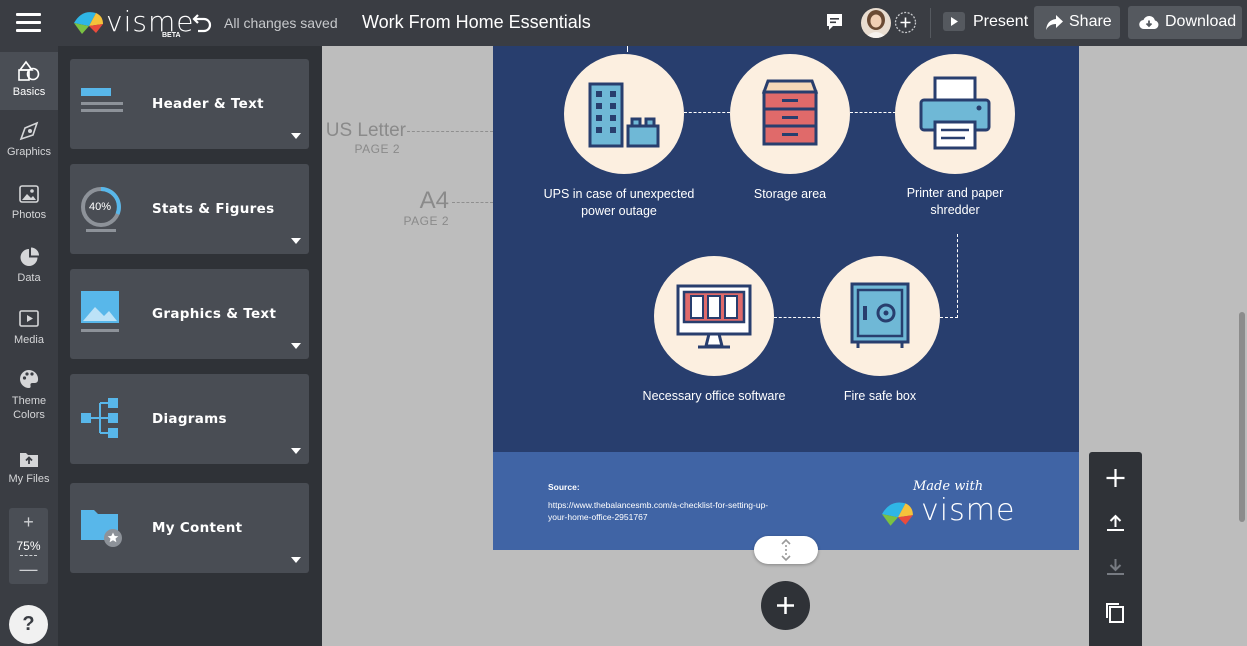  I want to click on zoom-control: + 75% —, so click(28, 546).